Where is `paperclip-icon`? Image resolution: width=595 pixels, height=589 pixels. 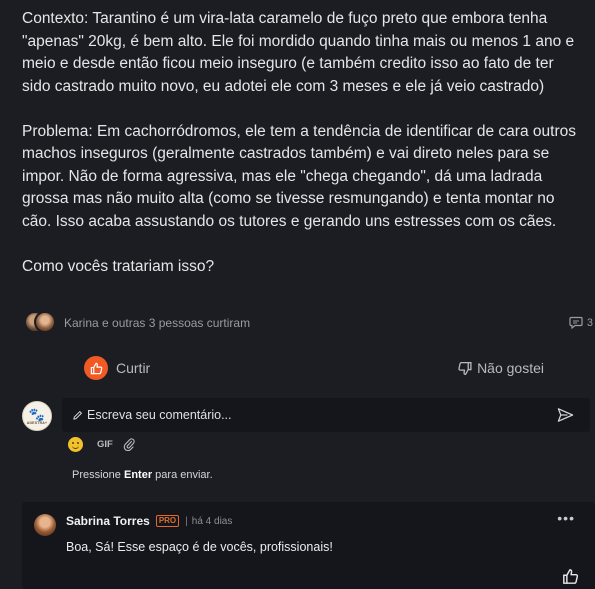
paperclip-icon is located at coordinates (129, 444).